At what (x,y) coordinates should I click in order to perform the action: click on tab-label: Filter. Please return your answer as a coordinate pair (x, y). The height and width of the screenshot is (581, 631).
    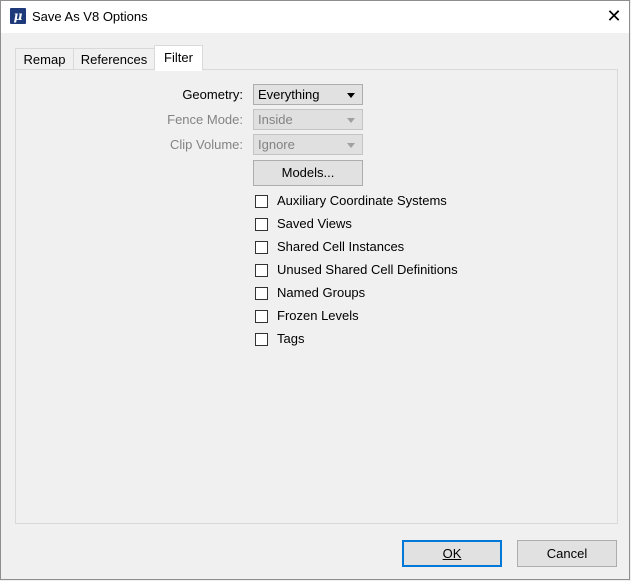
    Looking at the image, I should click on (178, 57).